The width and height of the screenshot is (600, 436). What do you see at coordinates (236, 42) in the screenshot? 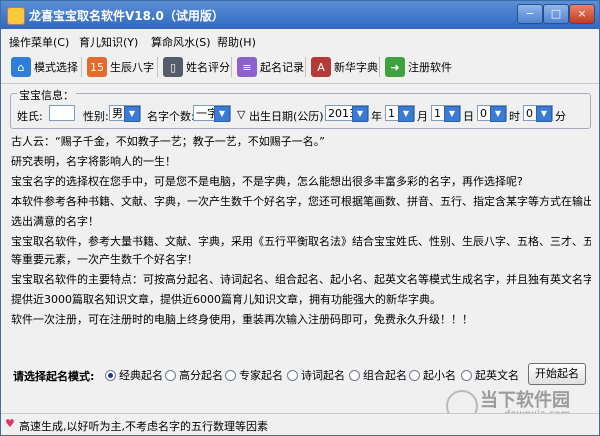
I see `menu-help: 帮助(H)` at bounding box center [236, 42].